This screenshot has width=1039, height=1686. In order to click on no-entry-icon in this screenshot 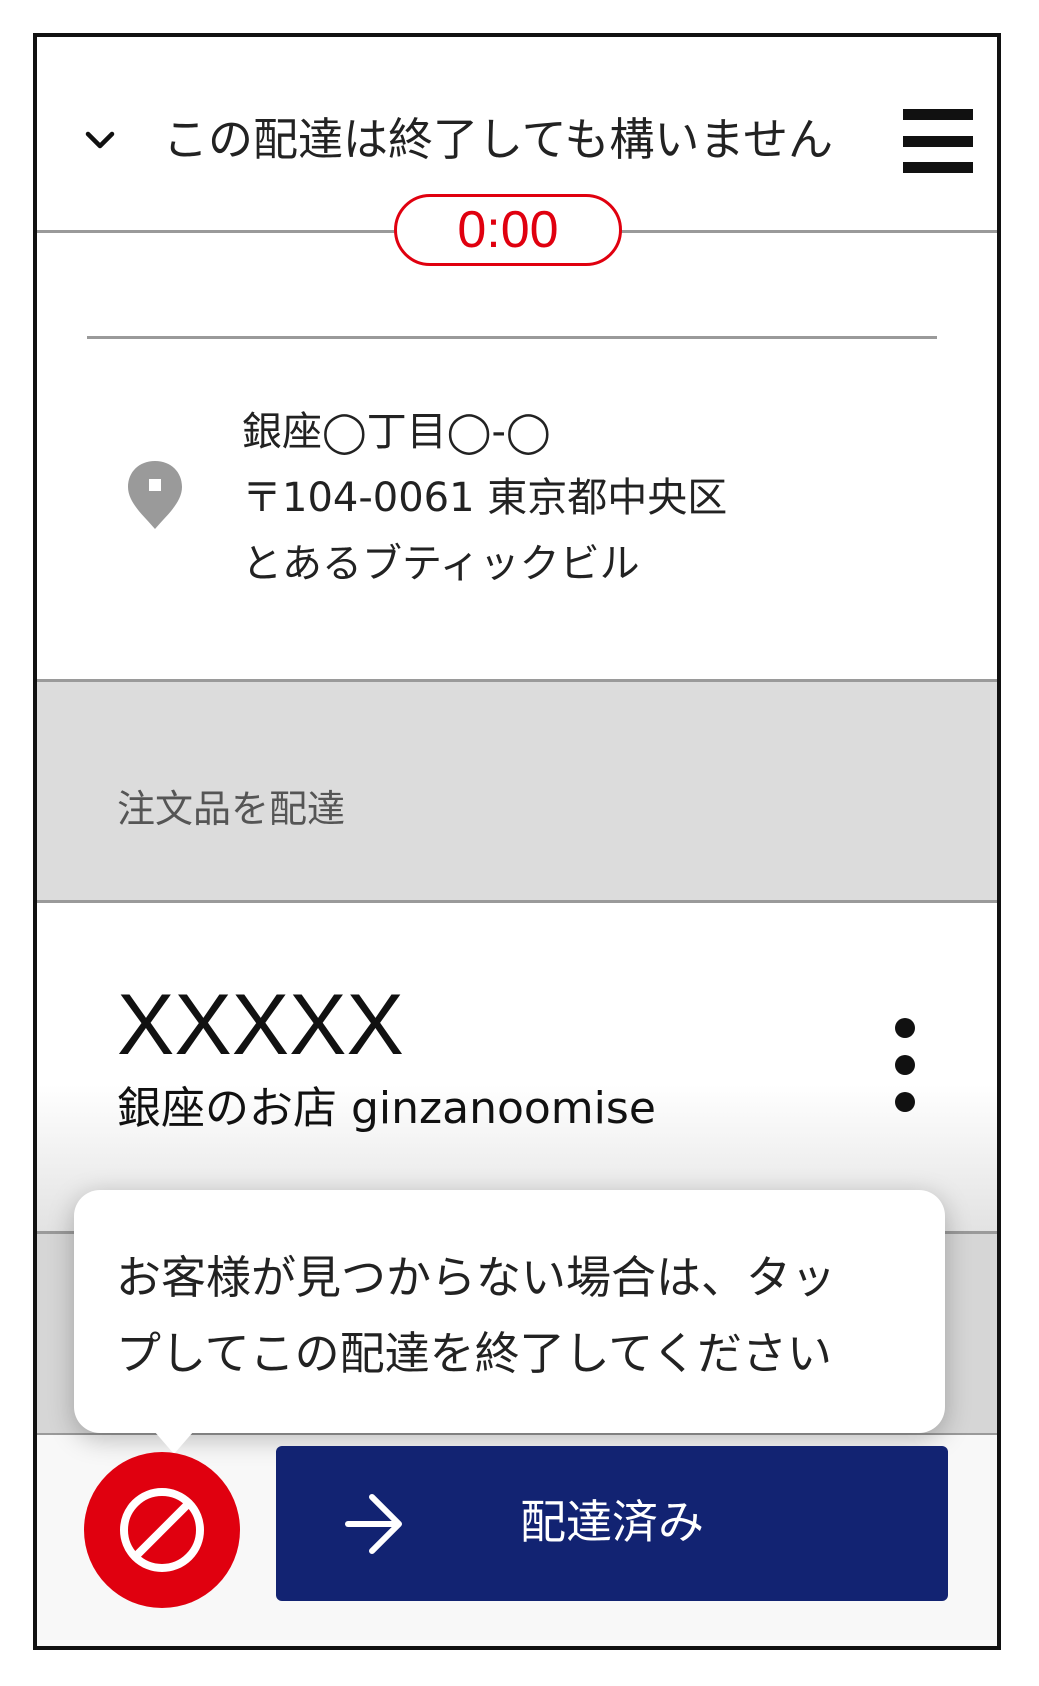, I will do `click(162, 1530)`.